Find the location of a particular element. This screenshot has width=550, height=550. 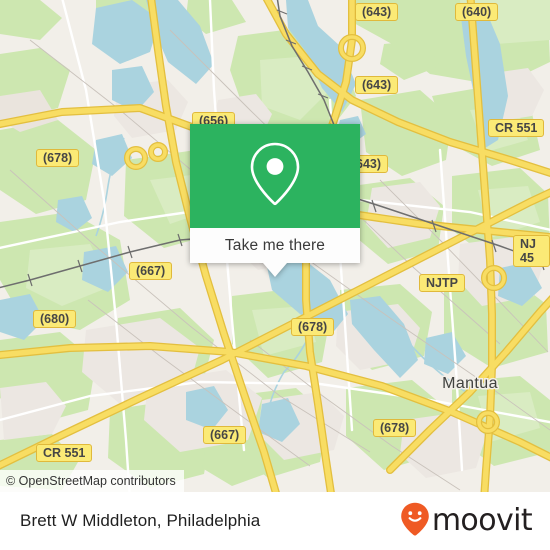

map-shield-643-mid: (643) is located at coordinates (377, 85).